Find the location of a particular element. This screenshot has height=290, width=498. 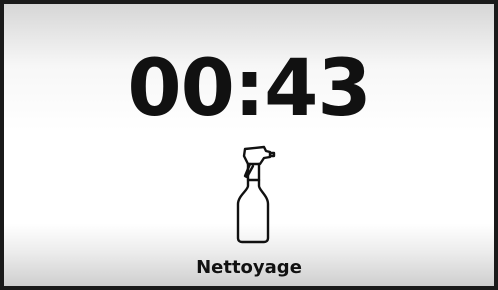

spray-bottle-icon is located at coordinates (252, 194).